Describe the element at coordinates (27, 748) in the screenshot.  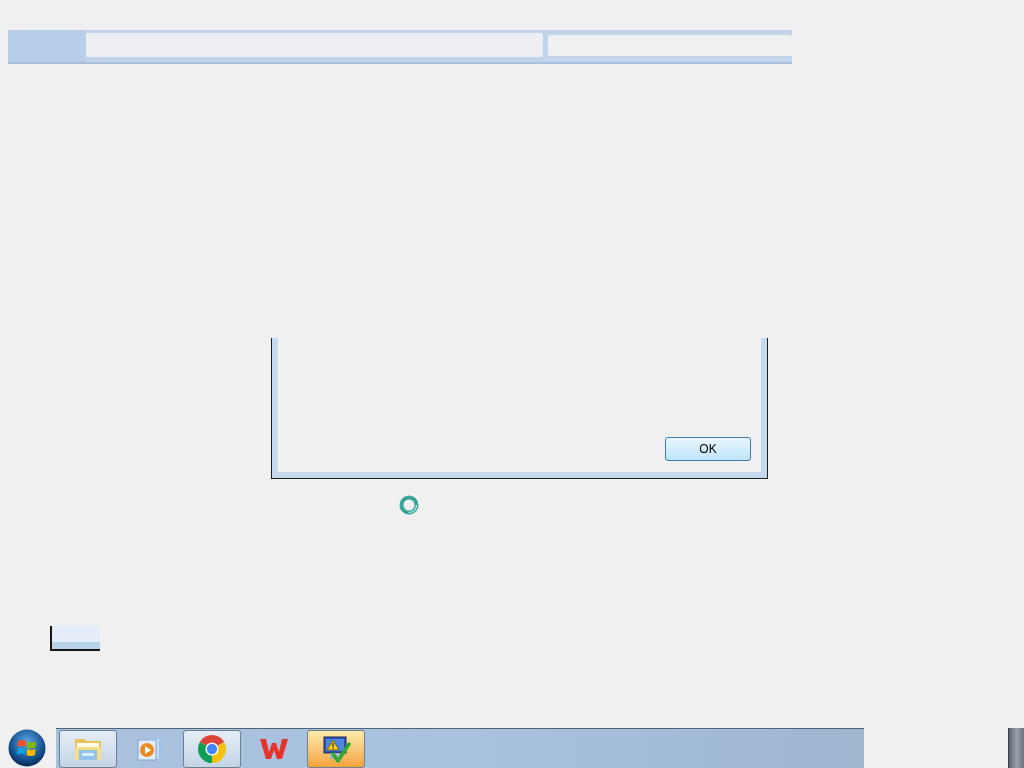
I see `start-orb-icon` at that location.